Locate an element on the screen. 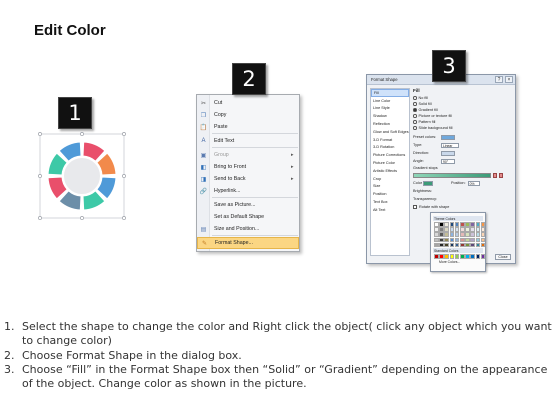  color-dropdown is located at coordinates (428, 183).